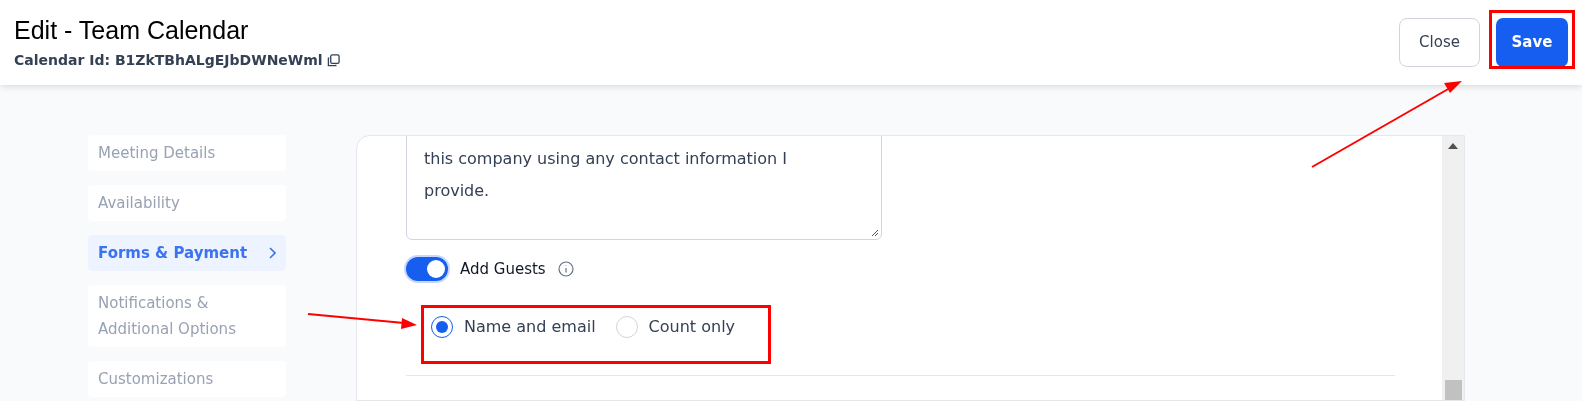 The height and width of the screenshot is (401, 1582). Describe the element at coordinates (644, 188) in the screenshot. I see `consent-textarea: this company using any contact information I provide.` at that location.